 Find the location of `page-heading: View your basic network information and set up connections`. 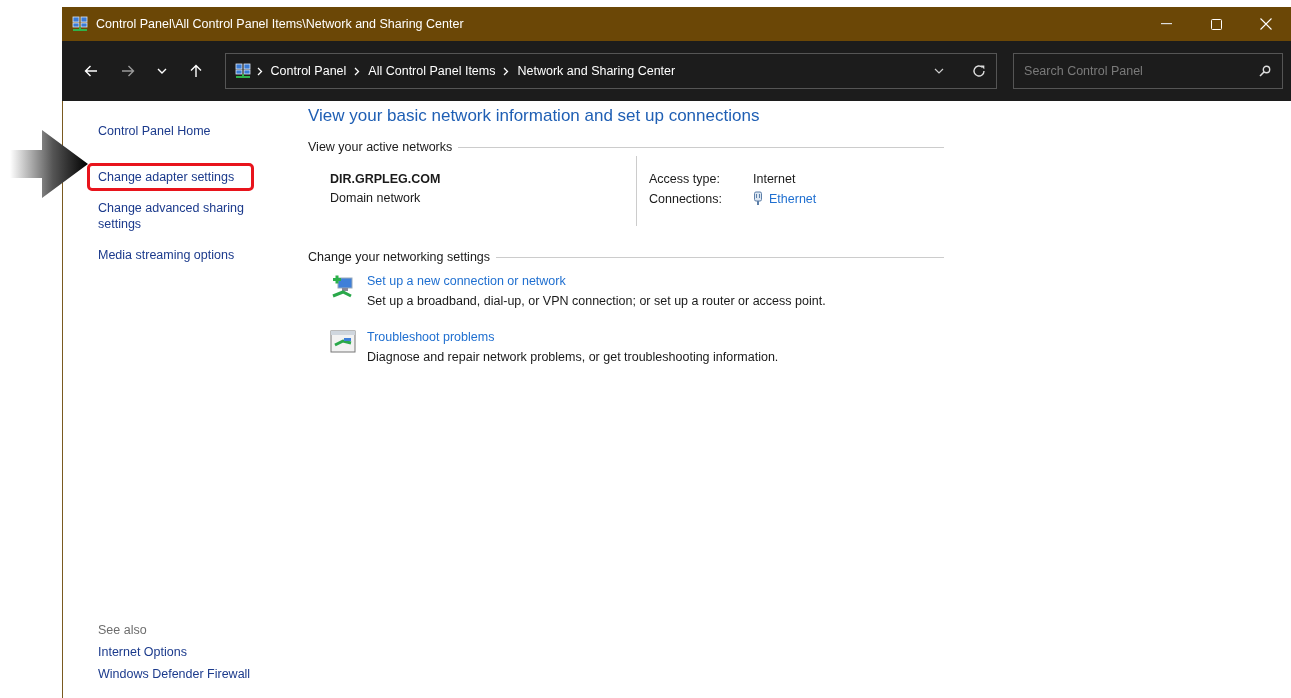

page-heading: View your basic network information and set up connections is located at coordinates (534, 116).